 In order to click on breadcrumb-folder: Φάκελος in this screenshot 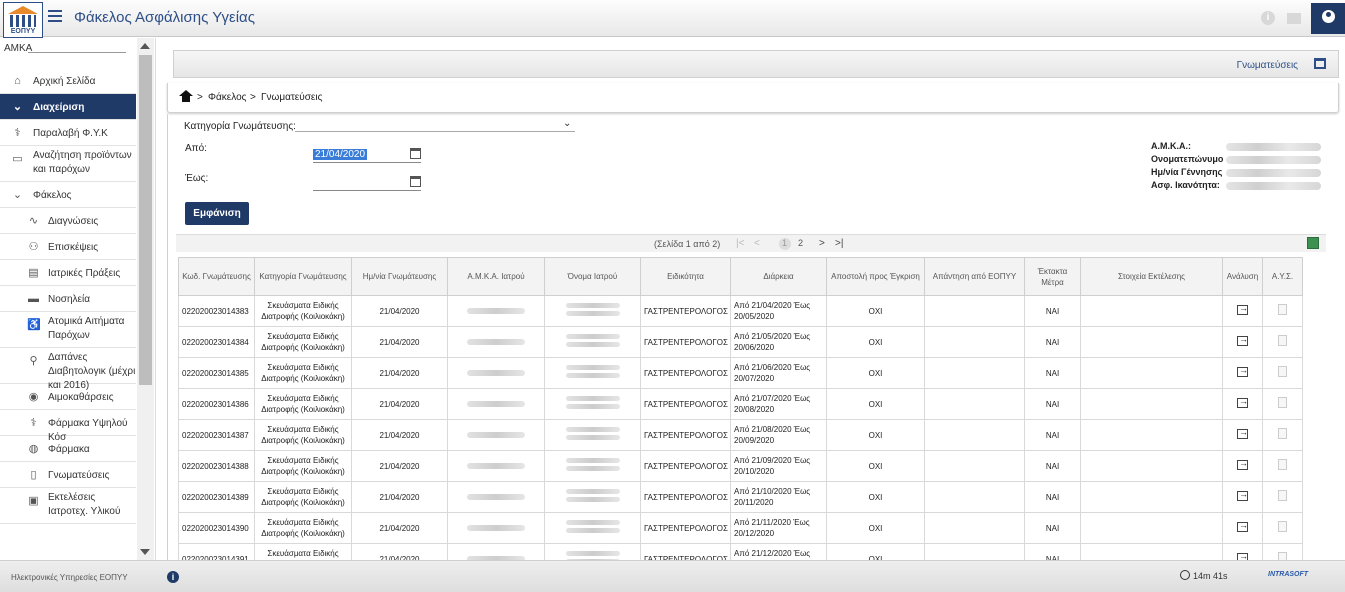, I will do `click(227, 97)`.